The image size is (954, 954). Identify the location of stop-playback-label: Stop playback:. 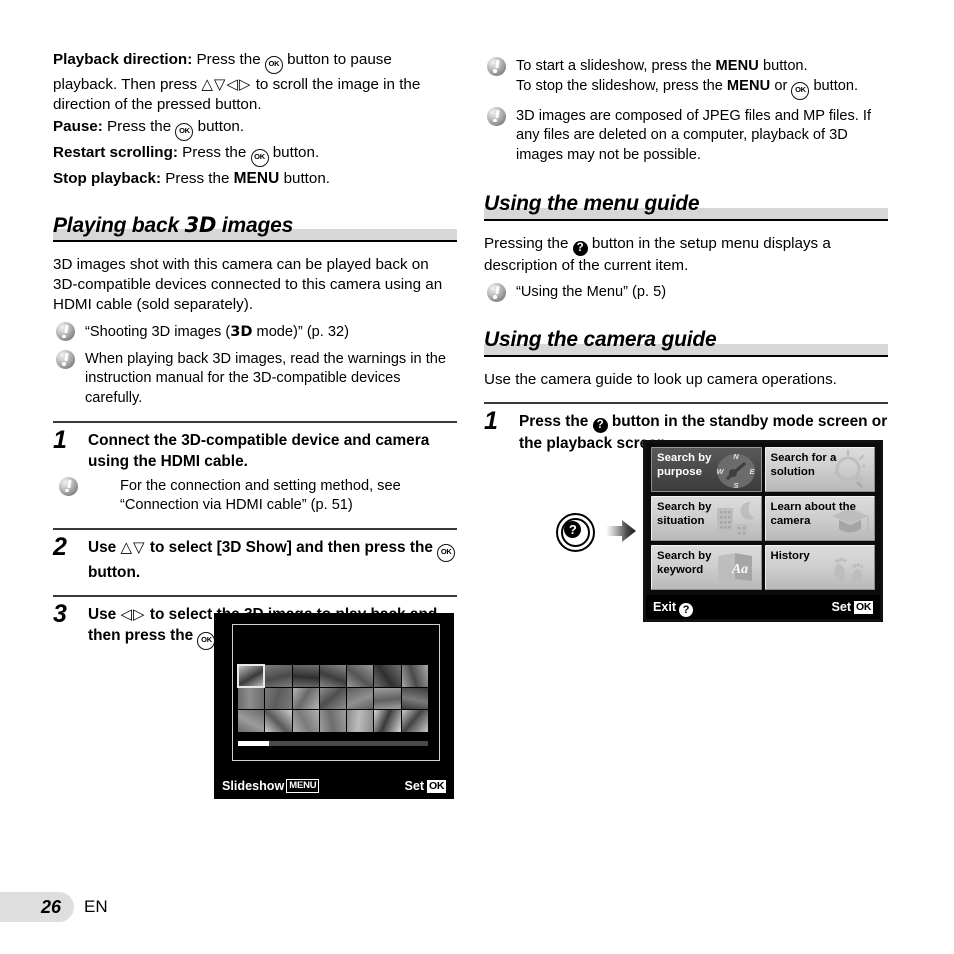
(107, 179).